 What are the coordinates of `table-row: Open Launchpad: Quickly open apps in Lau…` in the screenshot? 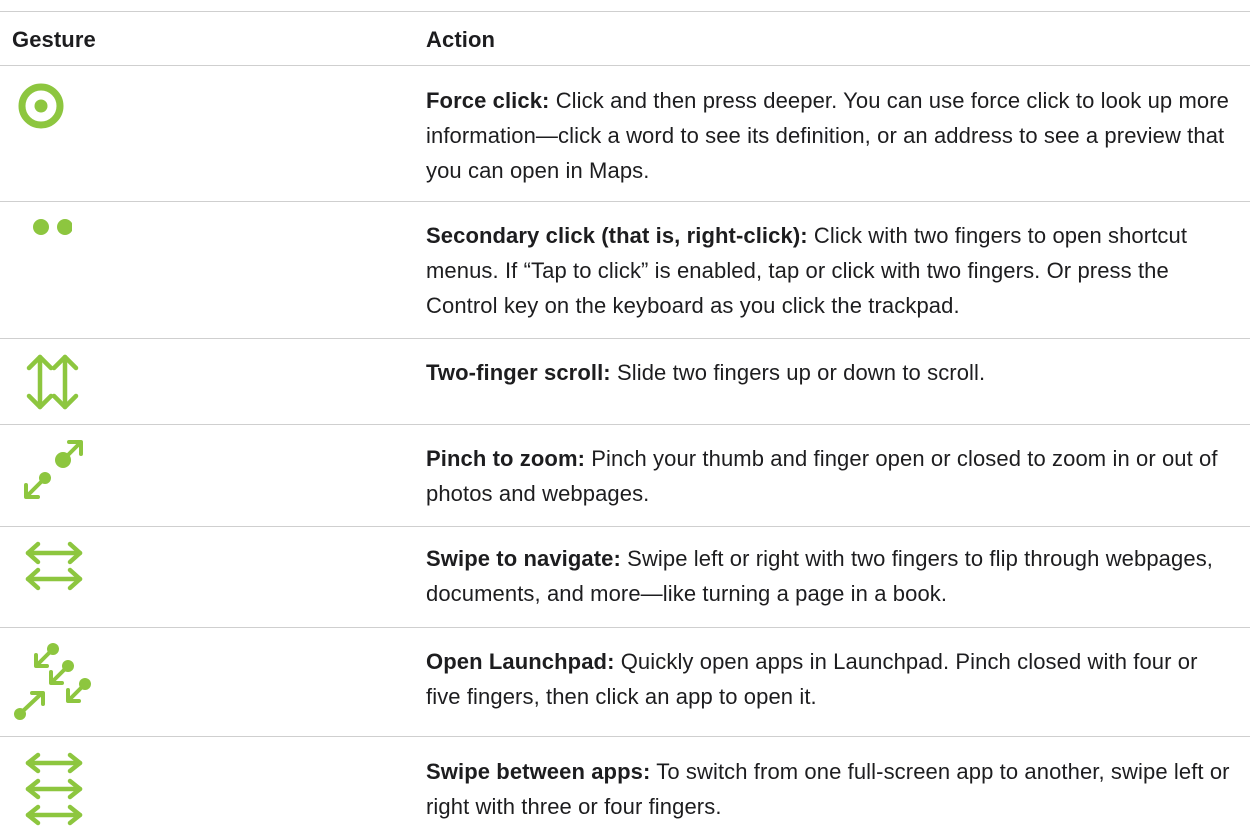 It's located at (625, 682).